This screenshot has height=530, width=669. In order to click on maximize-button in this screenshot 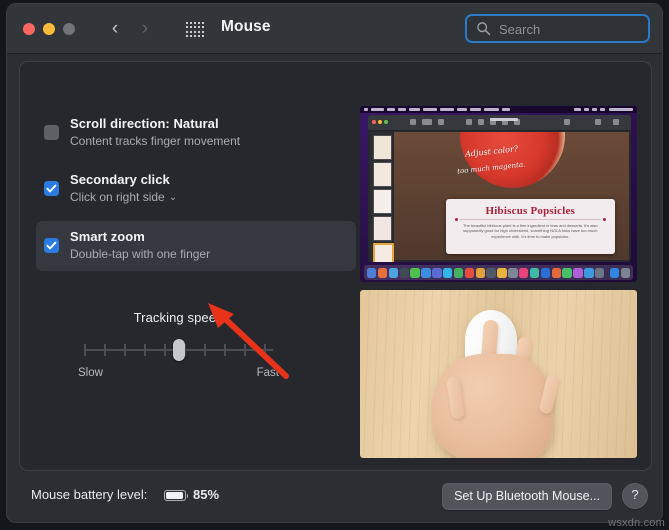, I will do `click(69, 29)`.